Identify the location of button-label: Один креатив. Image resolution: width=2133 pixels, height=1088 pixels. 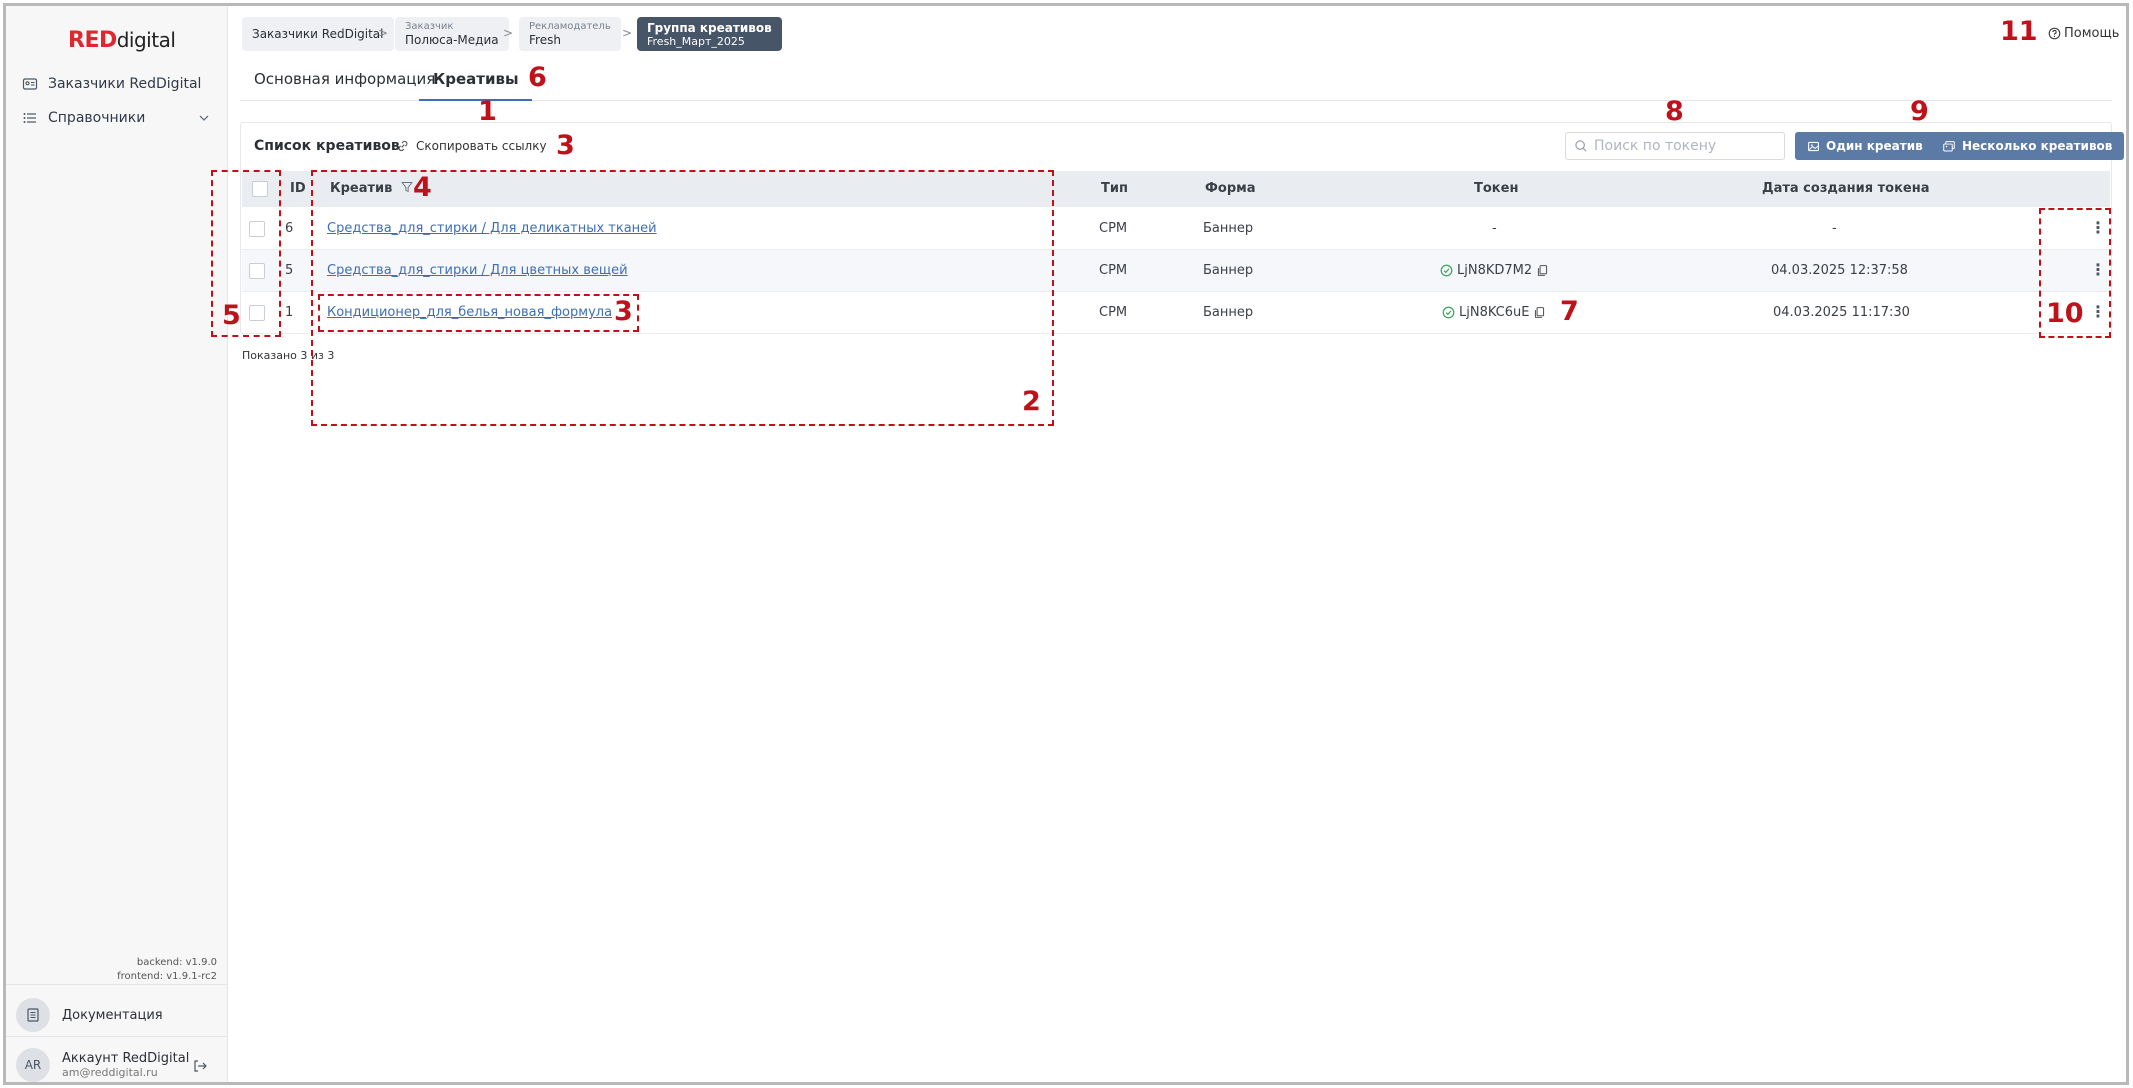
(1874, 146).